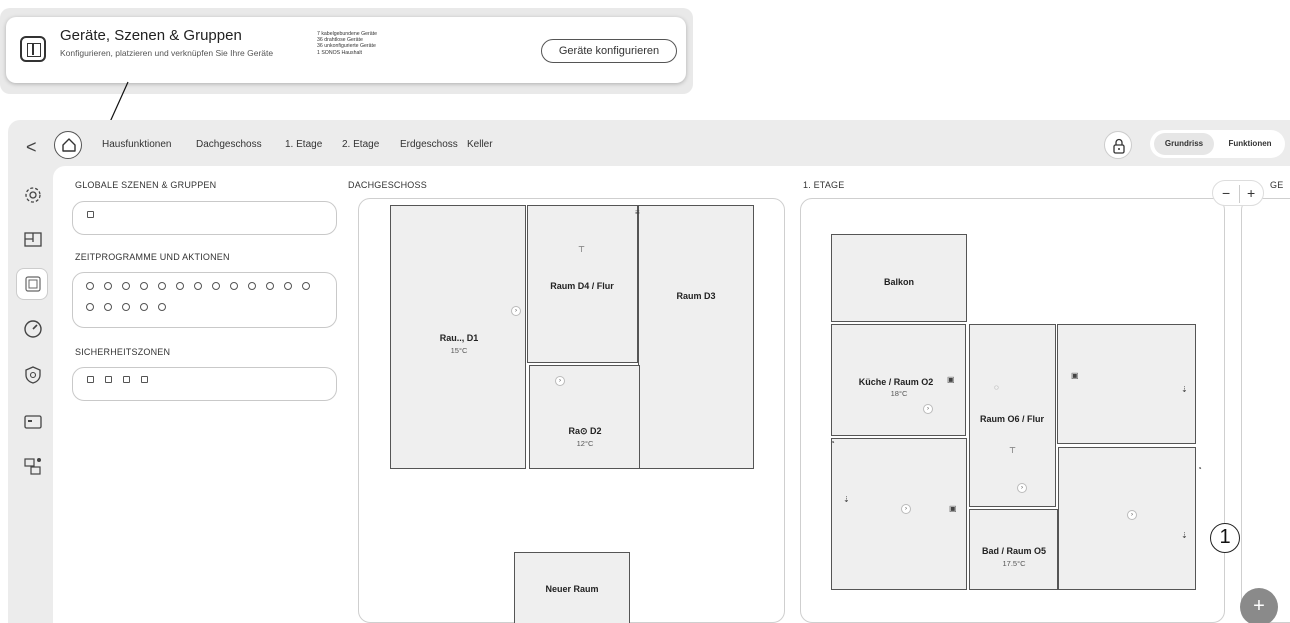  I want to click on view-grundriss: Grundriss, so click(1184, 144).